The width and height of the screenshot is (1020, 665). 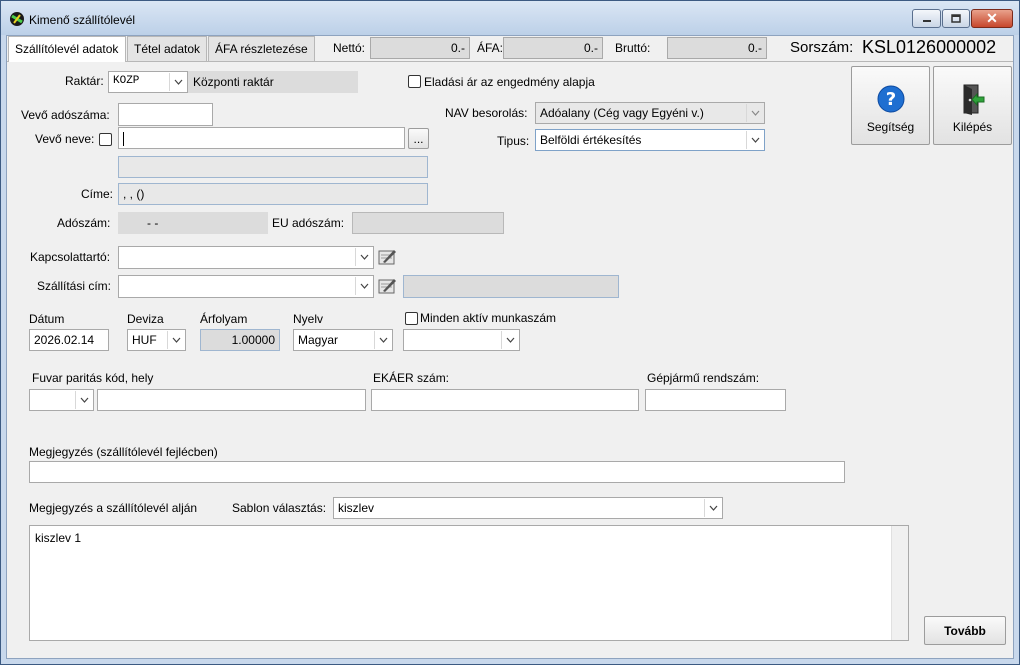 What do you see at coordinates (414, 81) in the screenshot?
I see `eladasi-ar-checkbox` at bounding box center [414, 81].